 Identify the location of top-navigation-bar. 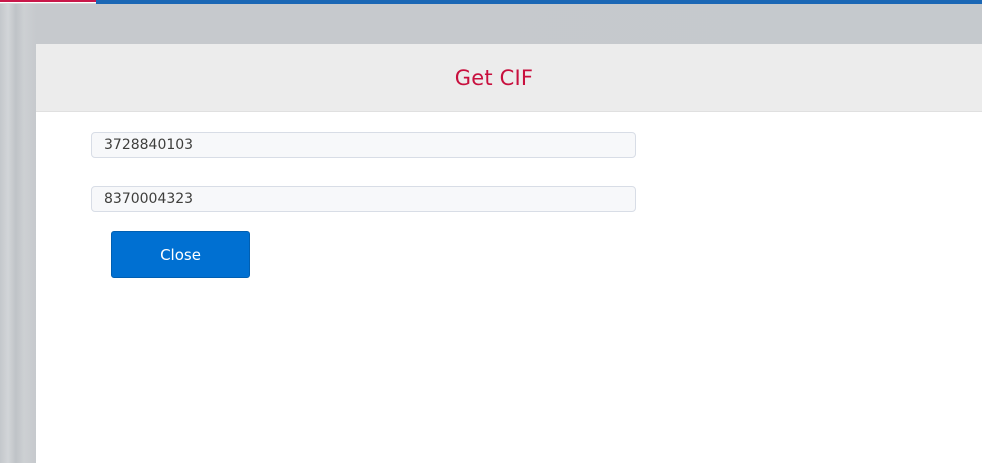
(491, 2).